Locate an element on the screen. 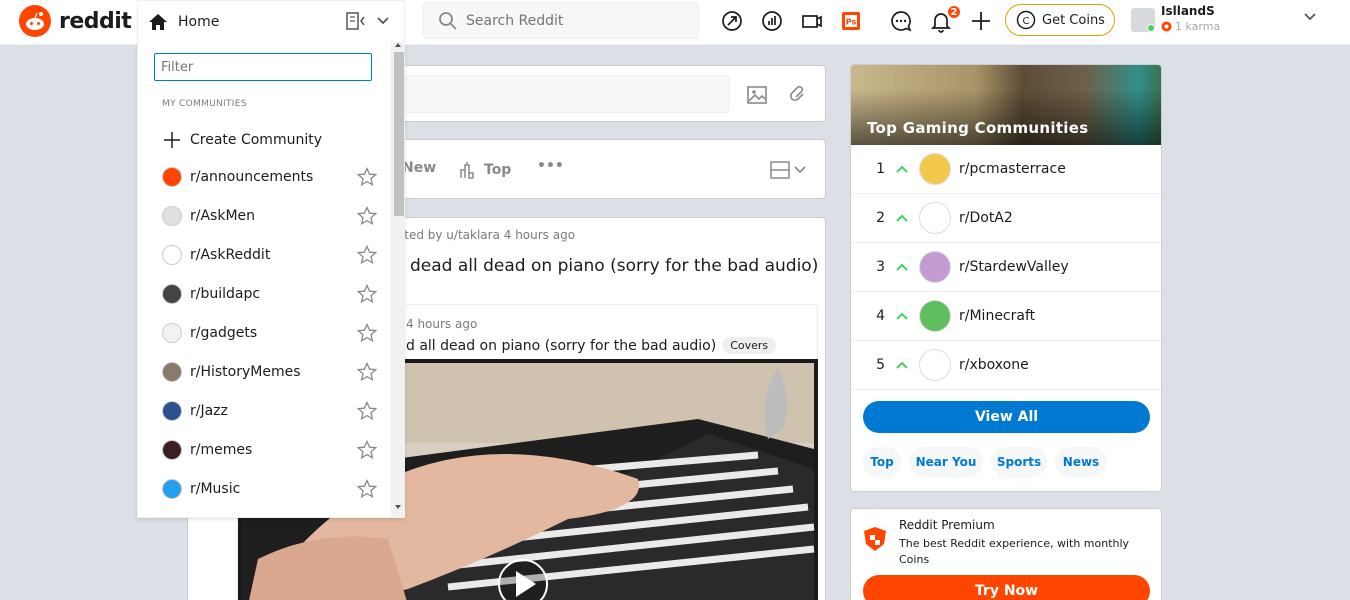 The image size is (1350, 600). home-dropdown-button: Home is located at coordinates (271, 21).